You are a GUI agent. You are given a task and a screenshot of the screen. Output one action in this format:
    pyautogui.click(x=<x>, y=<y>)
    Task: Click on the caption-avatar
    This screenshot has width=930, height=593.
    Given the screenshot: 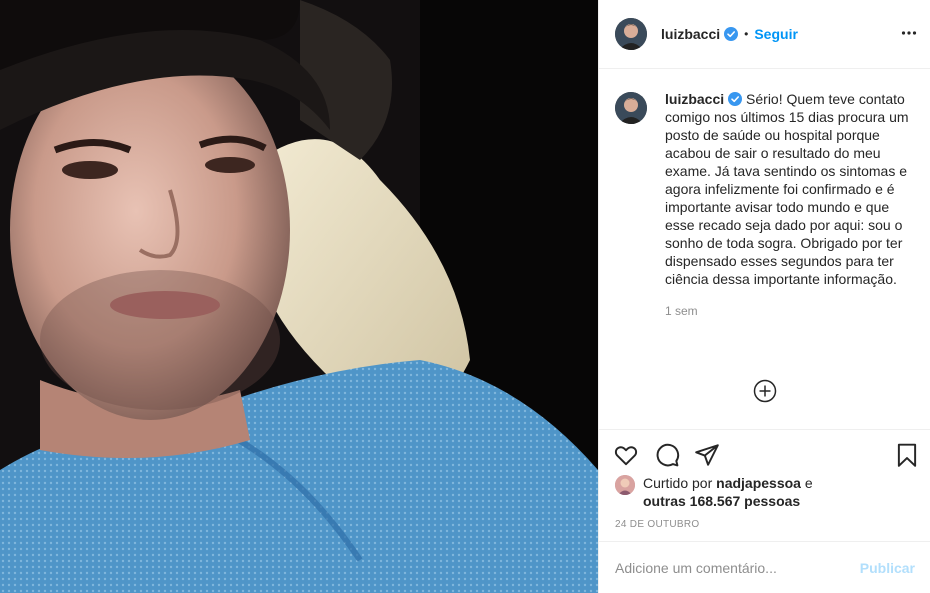 What is the action you would take?
    pyautogui.click(x=631, y=108)
    